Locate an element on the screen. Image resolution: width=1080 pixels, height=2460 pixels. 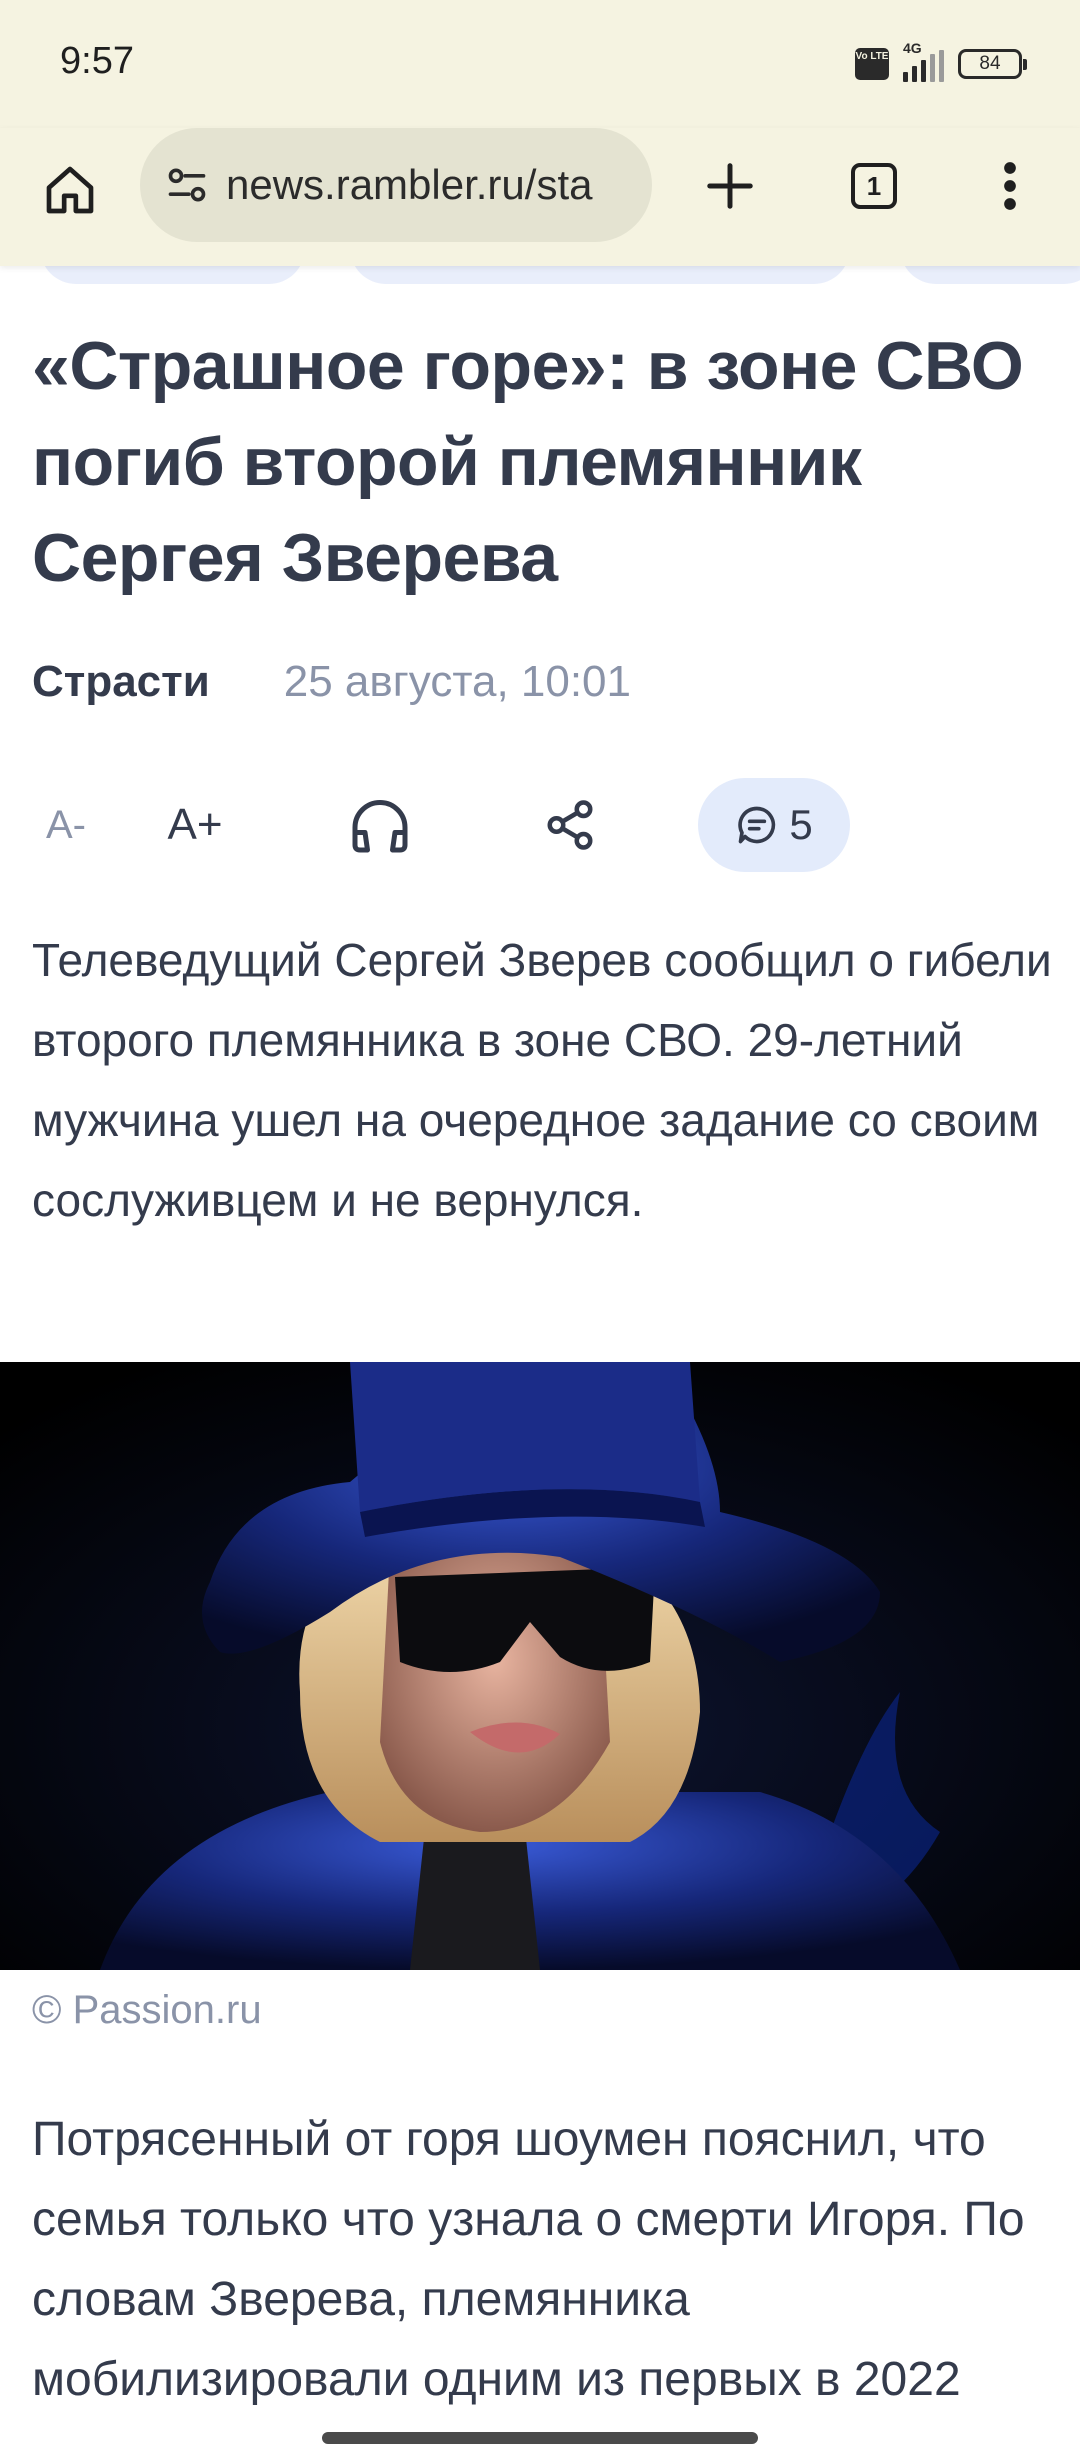
tab-count: 1 is located at coordinates (874, 186).